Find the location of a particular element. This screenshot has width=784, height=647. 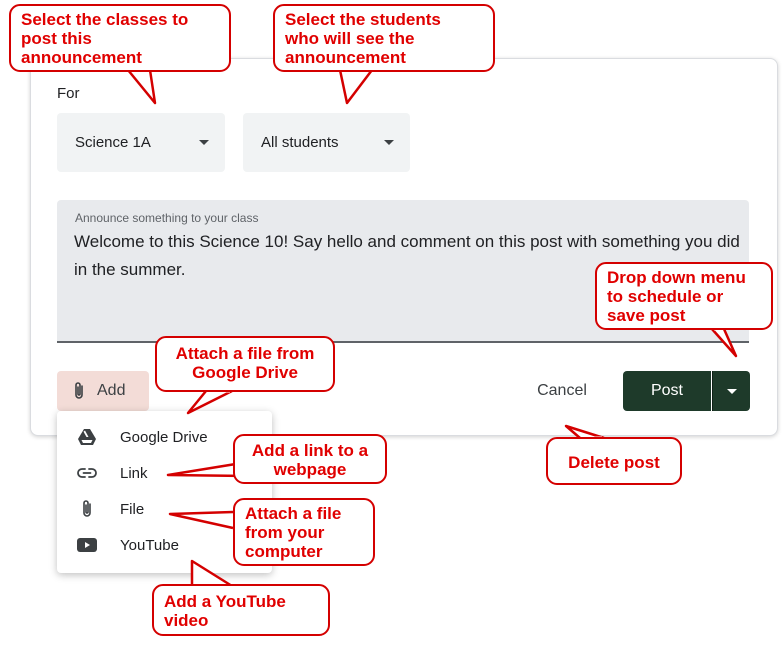

announcement-textarea-label: Announce something to your class is located at coordinates (167, 218).